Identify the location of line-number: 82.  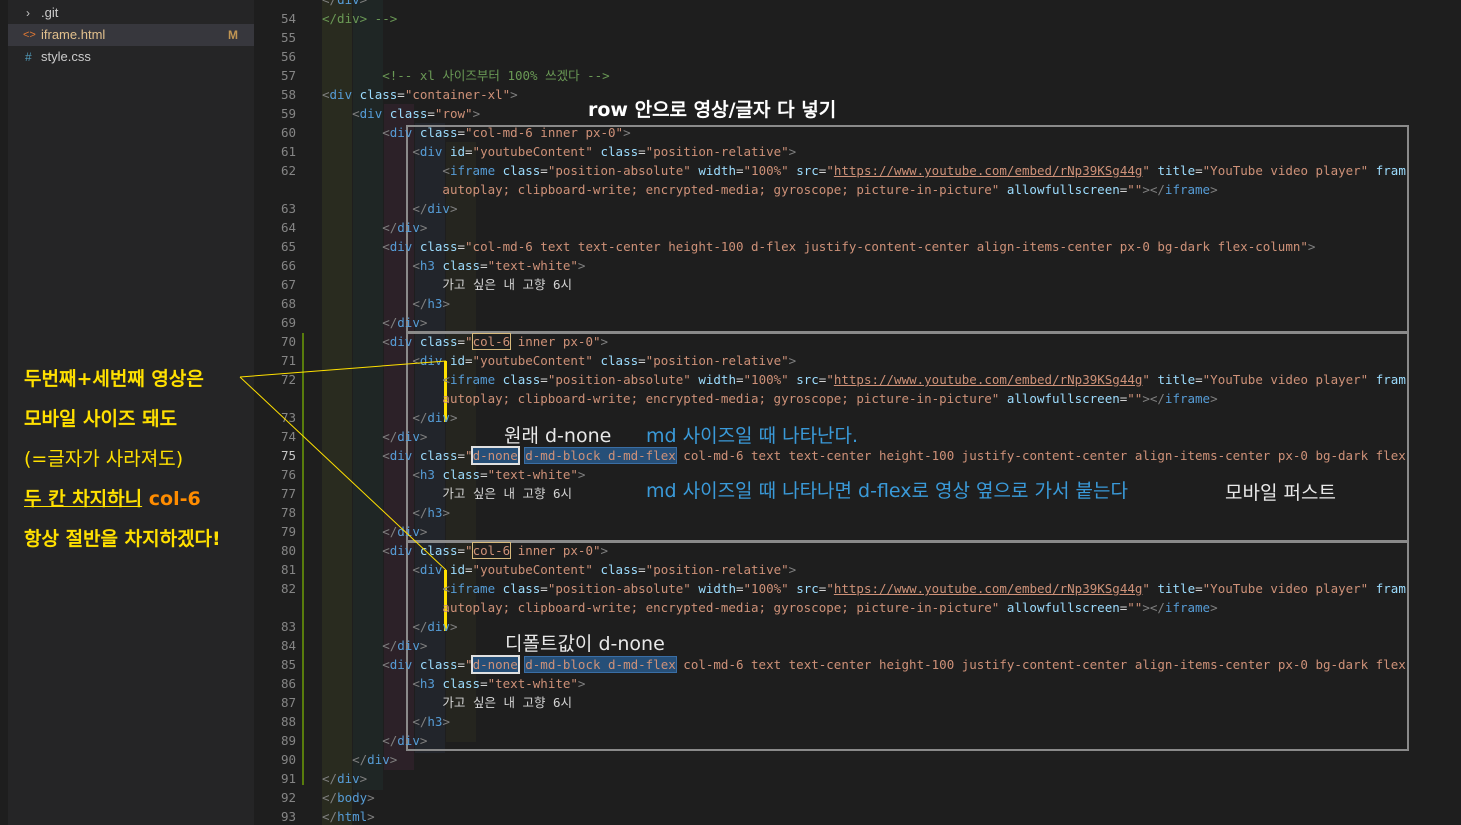
(288, 588).